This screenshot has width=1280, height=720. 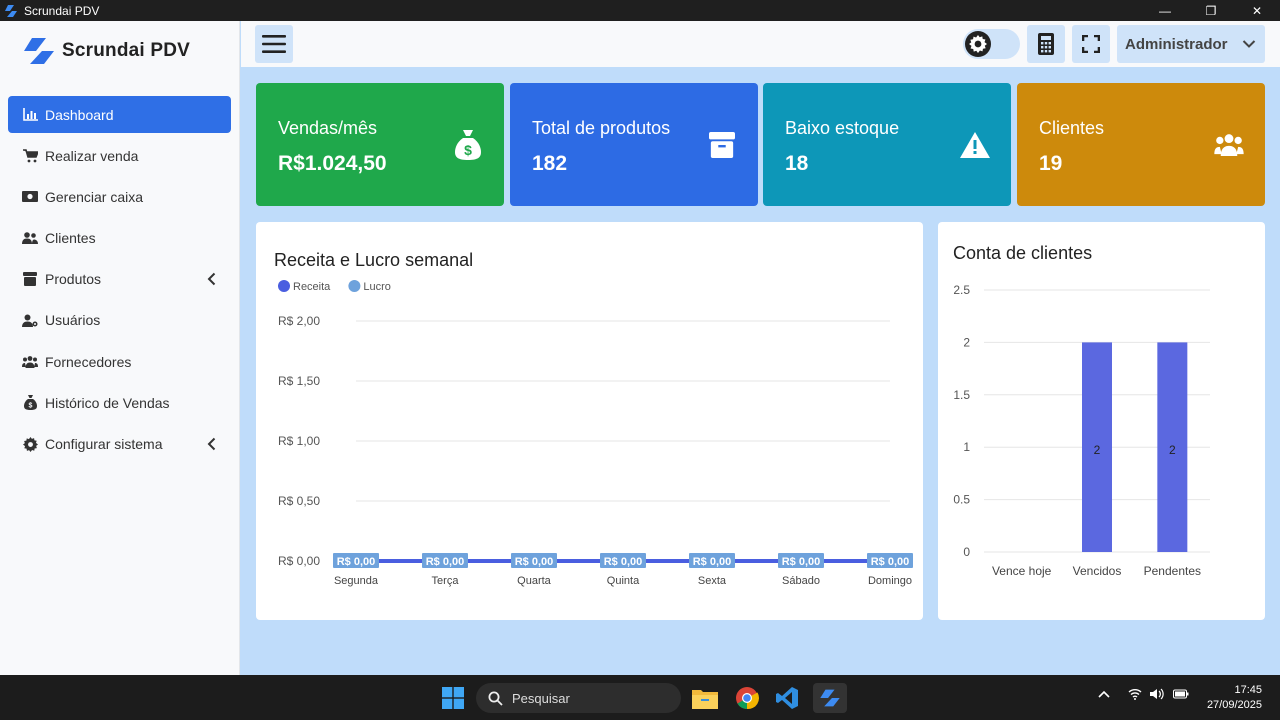 I want to click on sidebar-item-label: Gerenciar caixa, so click(x=94, y=196).